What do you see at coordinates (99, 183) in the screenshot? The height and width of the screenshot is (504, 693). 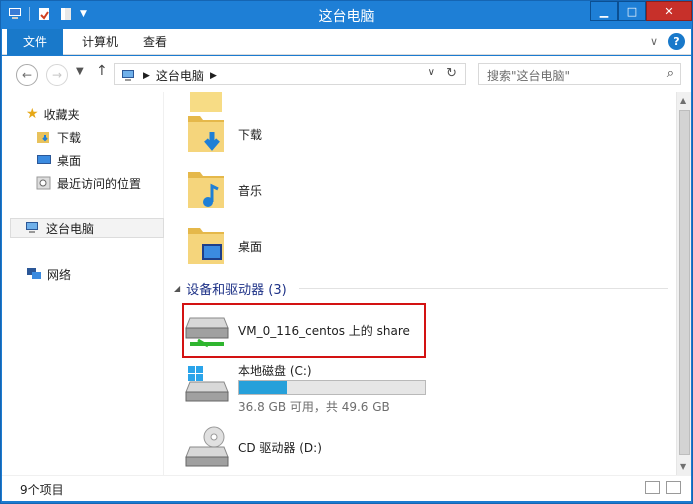 I see `nav-item-label: 最近访问的位置` at bounding box center [99, 183].